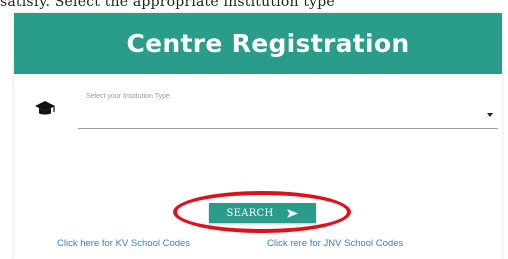  I want to click on send-arrow-icon, so click(292, 213).